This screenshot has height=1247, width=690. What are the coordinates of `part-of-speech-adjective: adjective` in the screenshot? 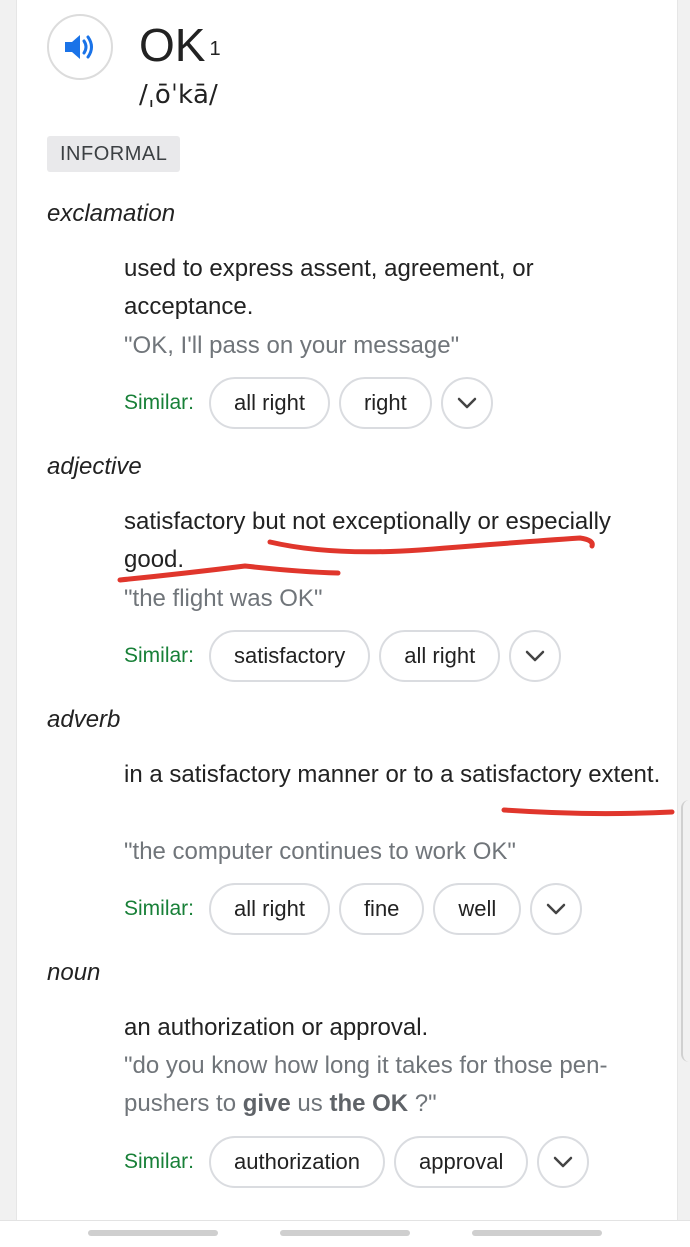 It's located at (94, 466).